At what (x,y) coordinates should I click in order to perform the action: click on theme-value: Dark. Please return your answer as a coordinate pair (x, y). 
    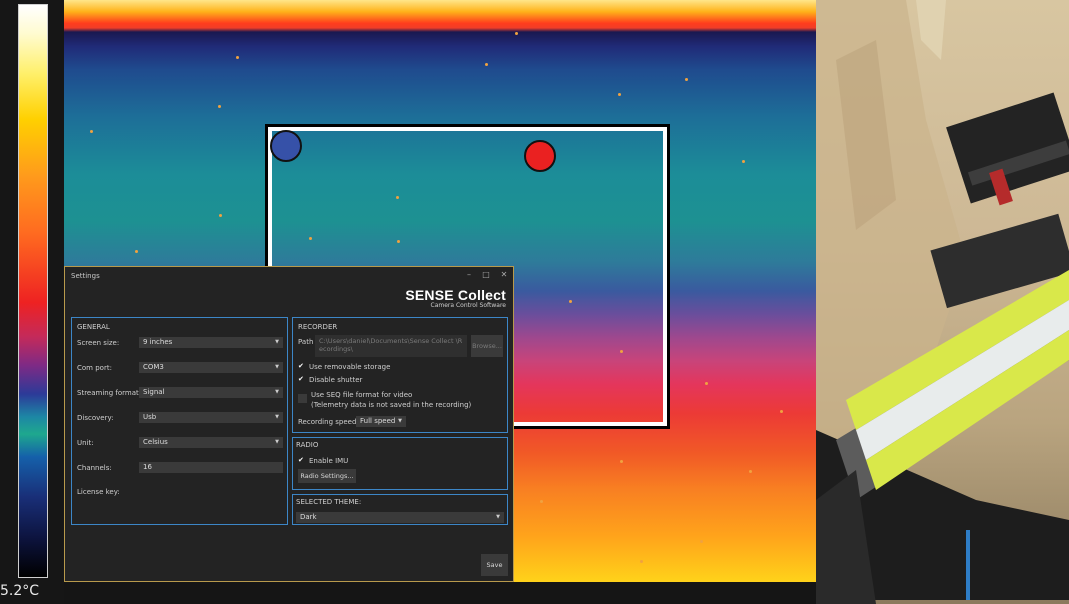
    Looking at the image, I should click on (308, 517).